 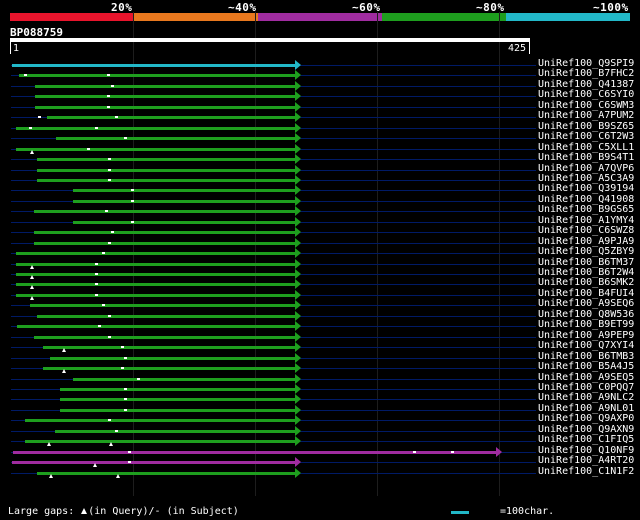 What do you see at coordinates (317, 252) in the screenshot?
I see `hit-row: UniRef100_Q5ZBY9` at bounding box center [317, 252].